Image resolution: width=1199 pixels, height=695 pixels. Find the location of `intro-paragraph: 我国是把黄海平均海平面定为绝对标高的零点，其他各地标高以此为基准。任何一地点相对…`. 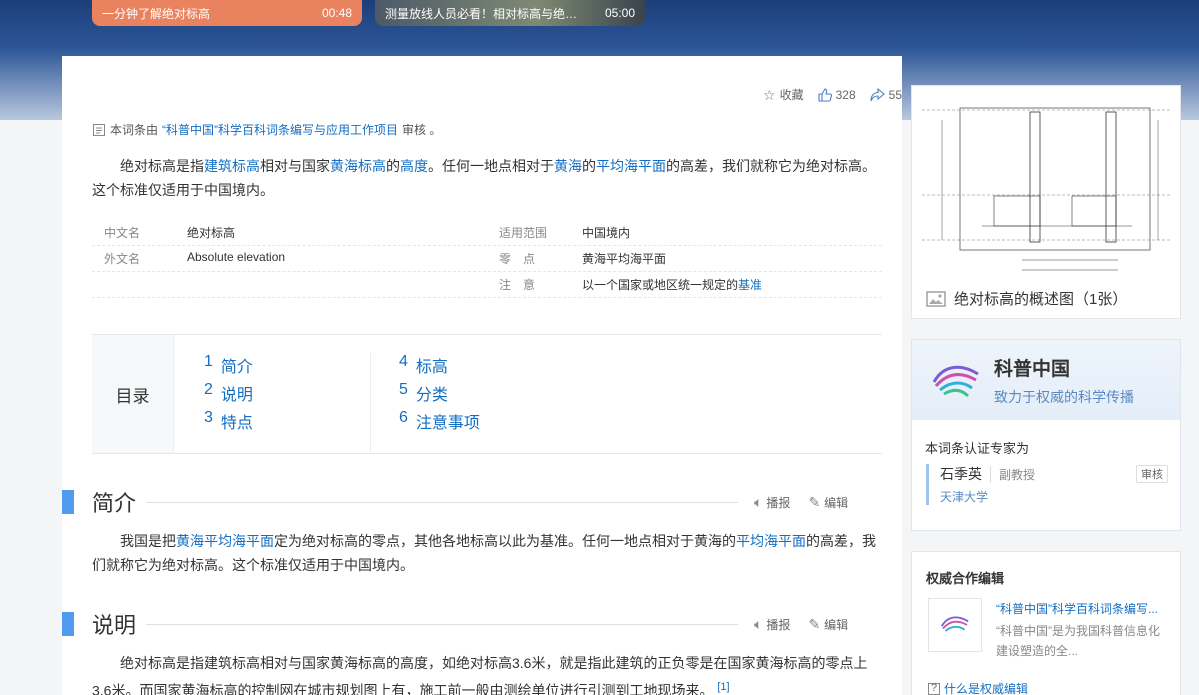

intro-paragraph: 我国是把黄海平均海平面定为绝对标高的零点，其他各地标高以此为基准。任何一地点相对… is located at coordinates (484, 553).